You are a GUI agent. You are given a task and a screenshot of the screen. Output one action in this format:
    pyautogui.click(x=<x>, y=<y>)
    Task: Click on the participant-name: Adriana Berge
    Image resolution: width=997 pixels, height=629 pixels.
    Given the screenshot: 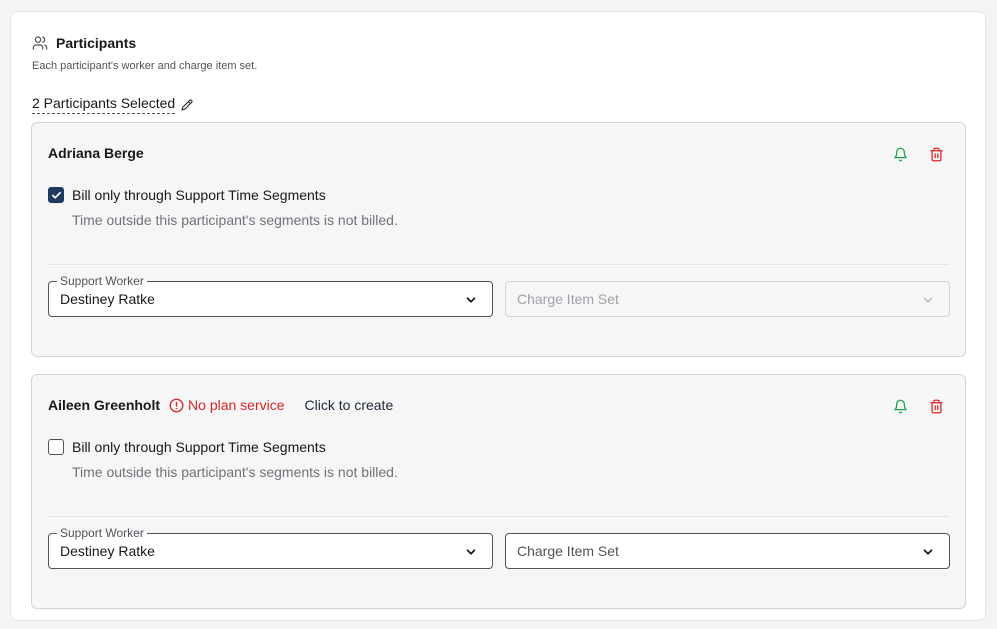 What is the action you would take?
    pyautogui.click(x=96, y=153)
    